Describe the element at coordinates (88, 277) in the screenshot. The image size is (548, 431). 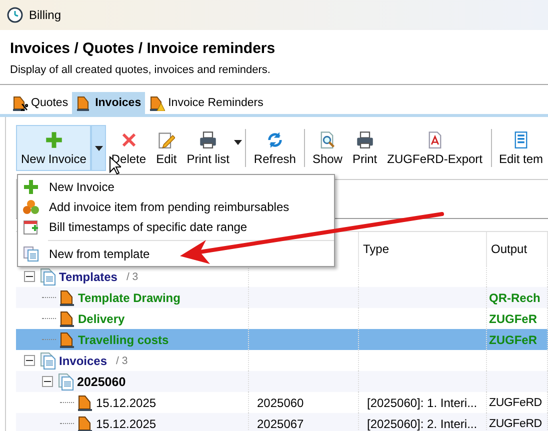
I see `row-label: Templates` at that location.